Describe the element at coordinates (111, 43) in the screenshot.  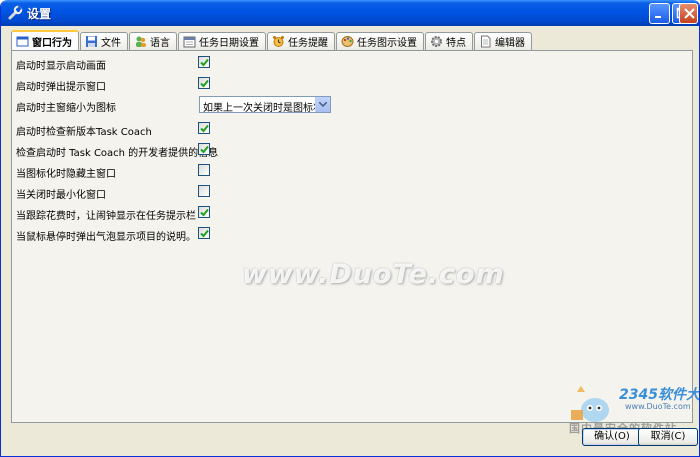
I see `tab-label: 文件` at that location.